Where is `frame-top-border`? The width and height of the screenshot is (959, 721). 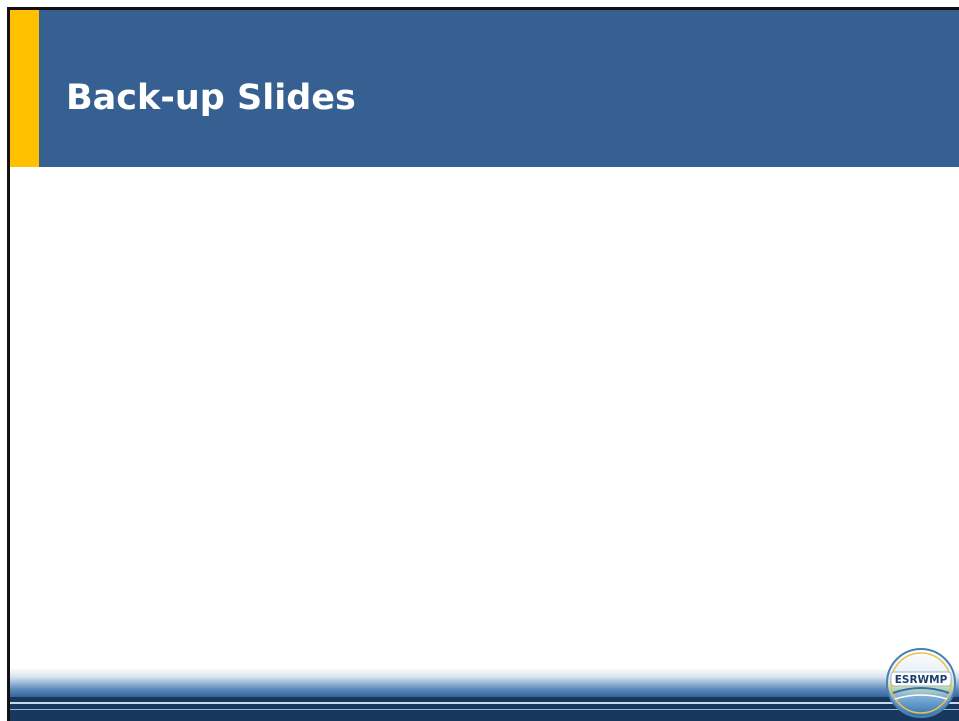 frame-top-border is located at coordinates (483, 8).